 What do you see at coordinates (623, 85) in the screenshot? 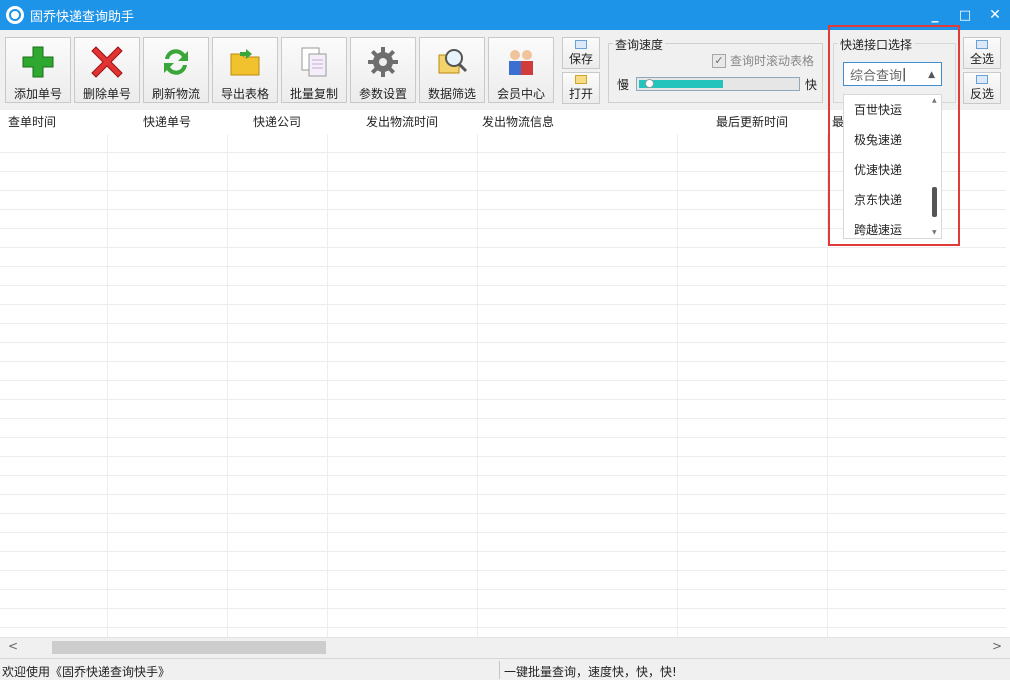
I see `slow-label: 慢` at bounding box center [623, 85].